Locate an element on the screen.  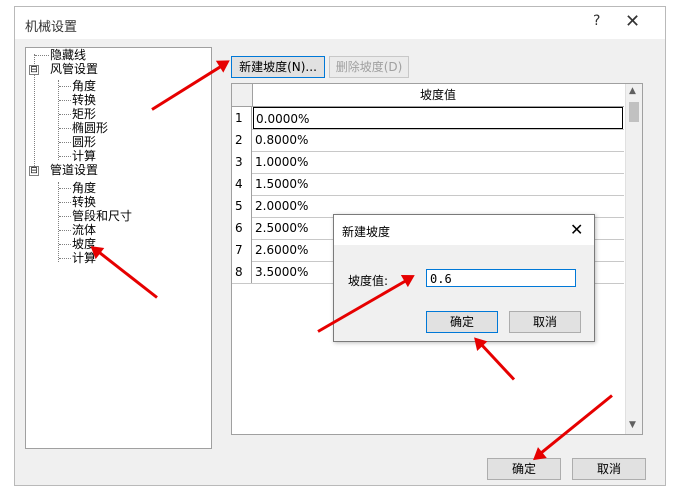
dialog-title: 新建坡度 is located at coordinates (366, 232).